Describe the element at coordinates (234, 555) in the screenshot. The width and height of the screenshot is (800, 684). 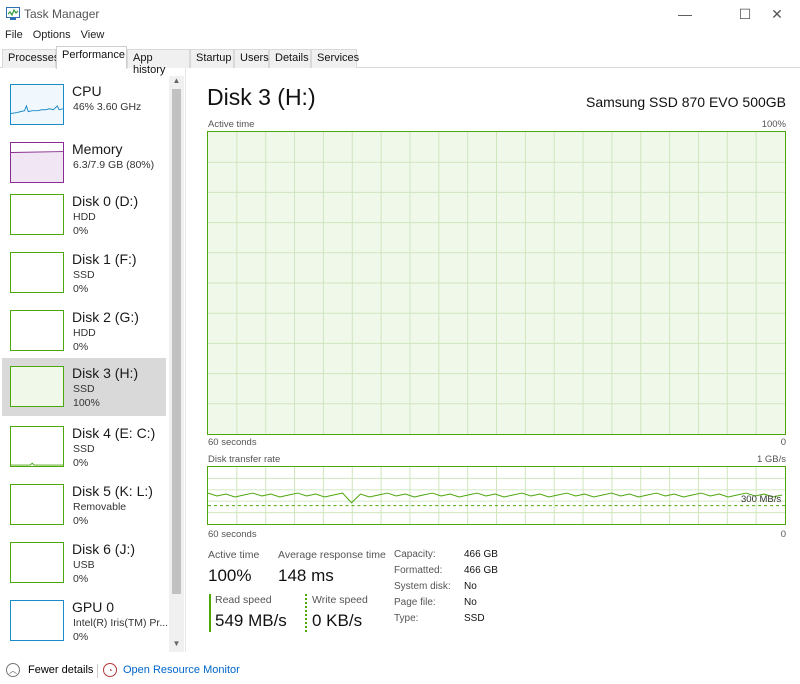
I see `active-time-stat-label: Active time` at that location.